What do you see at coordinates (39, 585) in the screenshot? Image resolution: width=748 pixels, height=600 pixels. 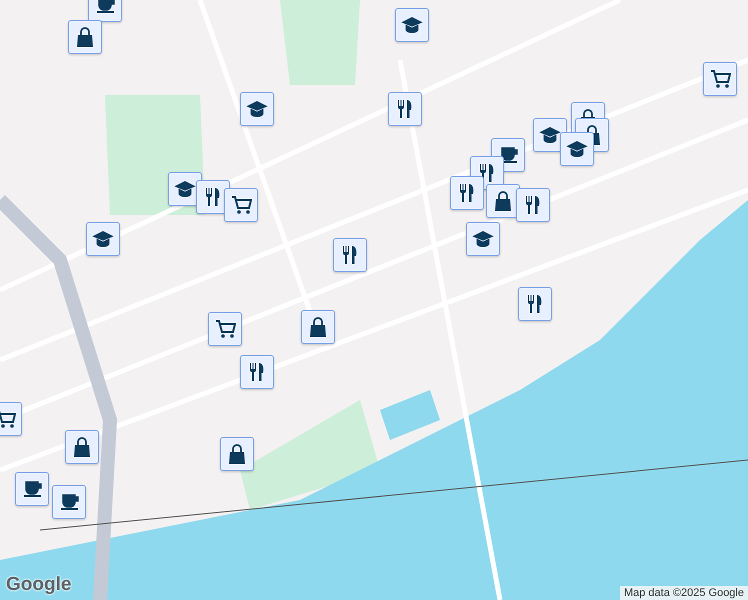 I see `google-logo: Google` at bounding box center [39, 585].